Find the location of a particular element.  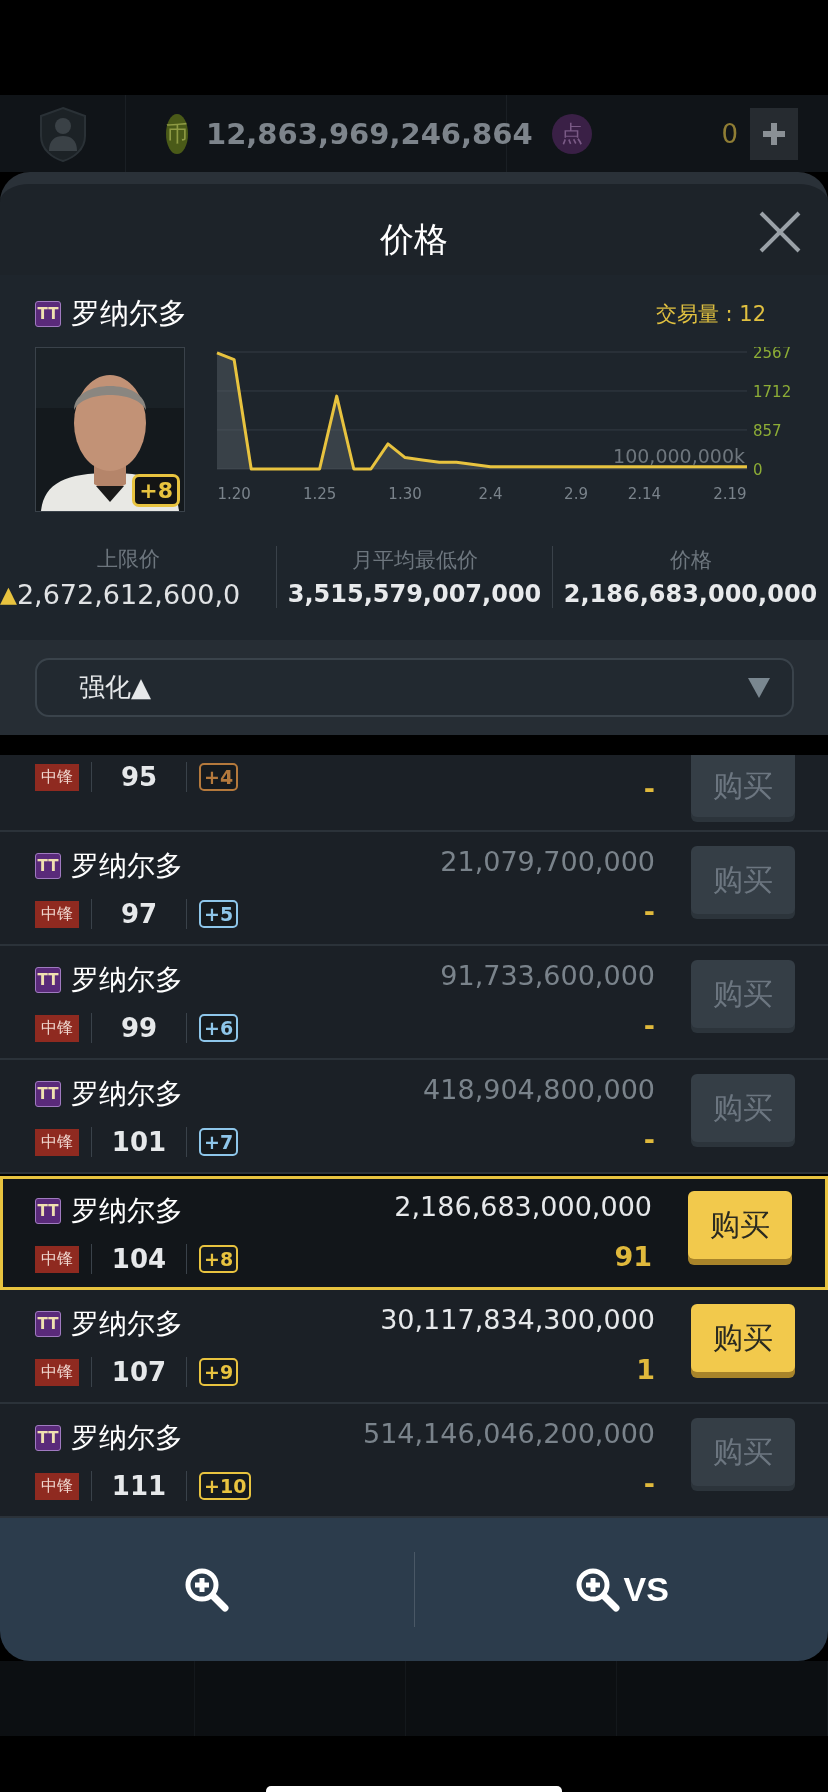

caret-icon is located at coordinates (759, 687).